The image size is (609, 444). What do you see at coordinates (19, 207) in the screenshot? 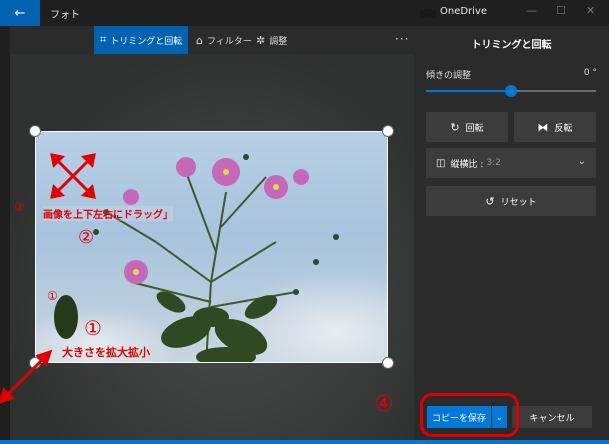
I see `annotation-side-number-2: ②` at bounding box center [19, 207].